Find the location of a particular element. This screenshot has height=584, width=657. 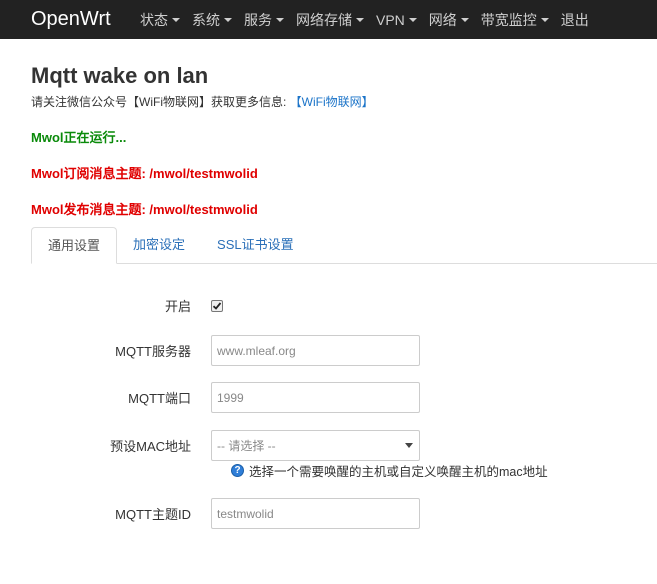

nav-system-label: 系统 is located at coordinates (206, 19).